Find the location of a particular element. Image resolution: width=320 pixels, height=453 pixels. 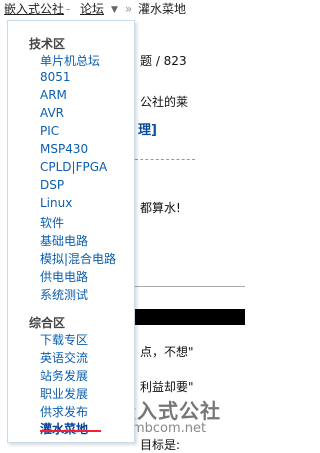

bg-text-1: 题 / 823 is located at coordinates (163, 61).